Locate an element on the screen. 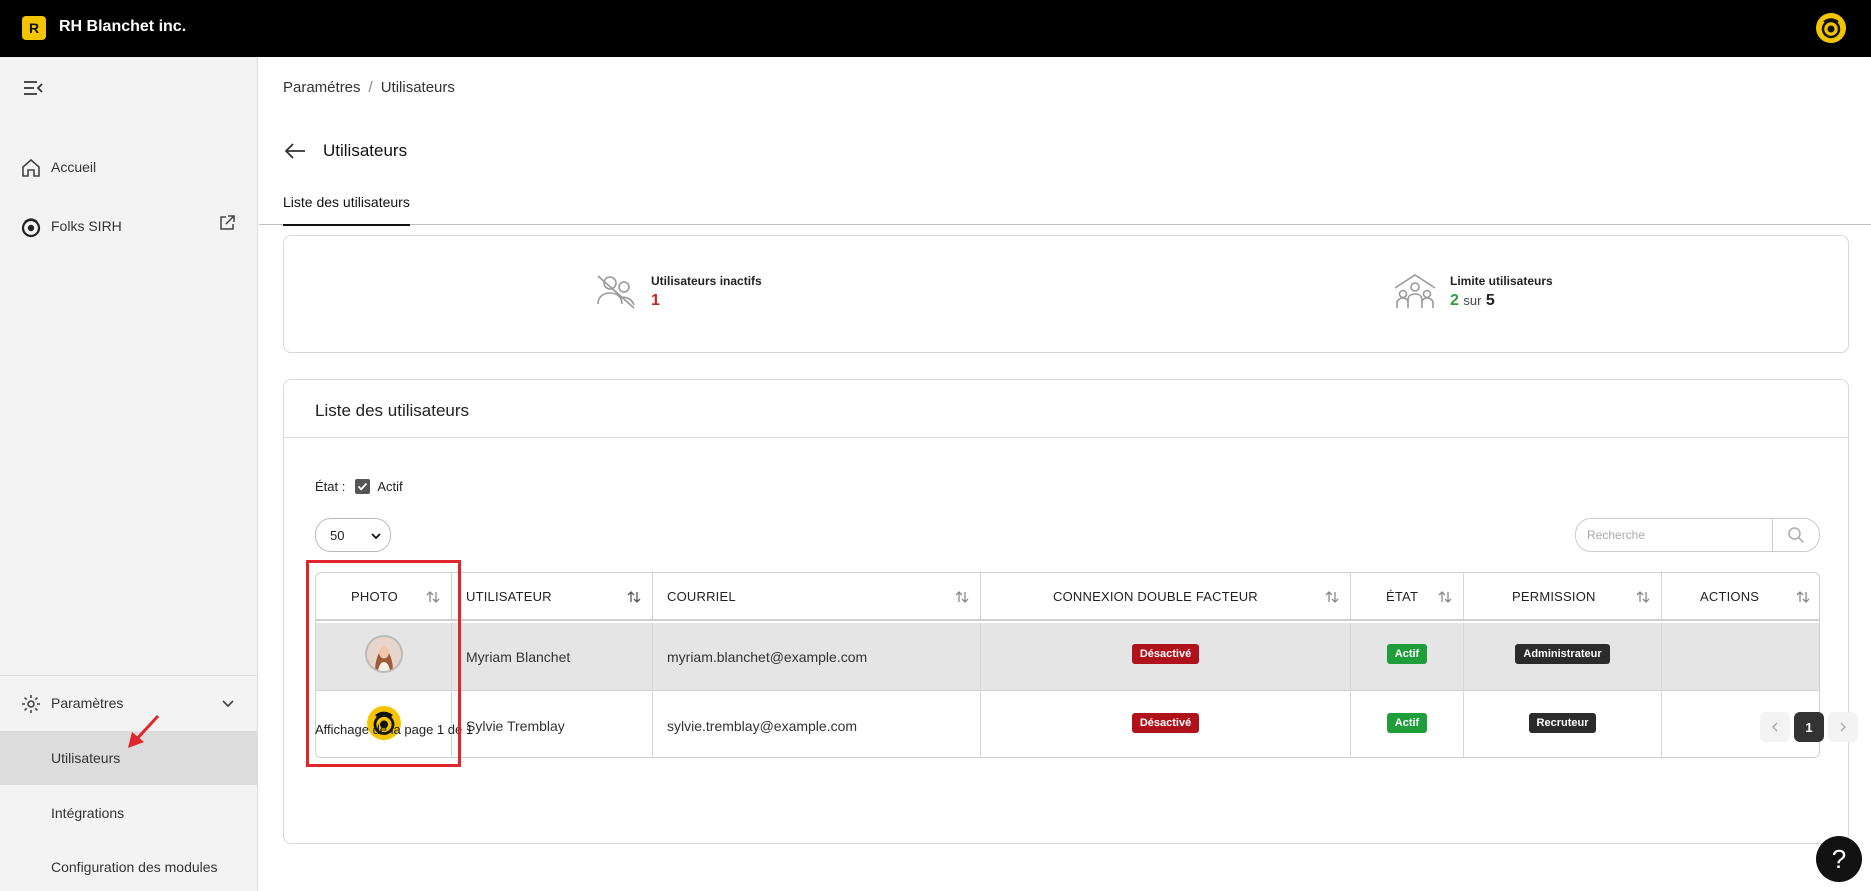 This screenshot has width=1871, height=891. sidebar-item-label: Utilisateurs is located at coordinates (86, 758).